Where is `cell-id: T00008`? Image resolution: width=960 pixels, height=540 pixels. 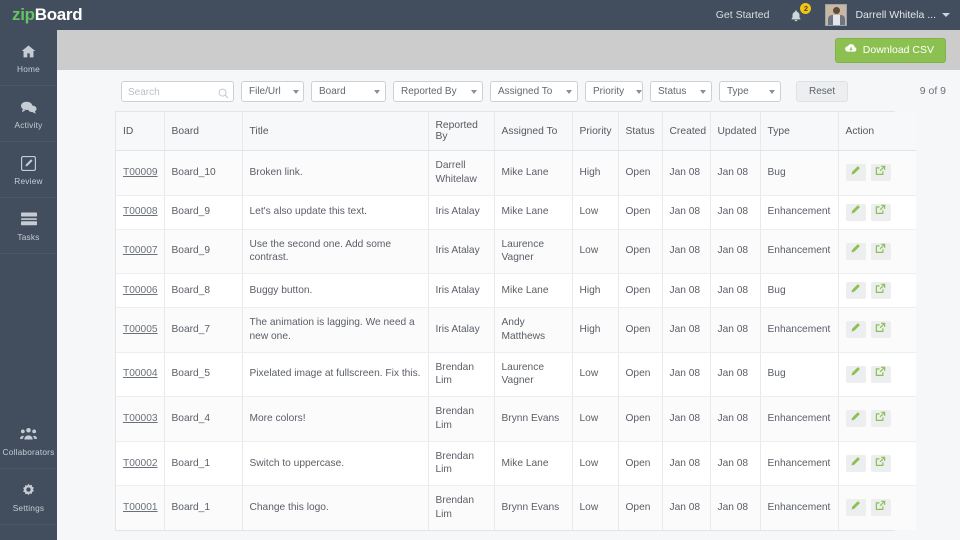
cell-id: T00008 is located at coordinates (140, 212).